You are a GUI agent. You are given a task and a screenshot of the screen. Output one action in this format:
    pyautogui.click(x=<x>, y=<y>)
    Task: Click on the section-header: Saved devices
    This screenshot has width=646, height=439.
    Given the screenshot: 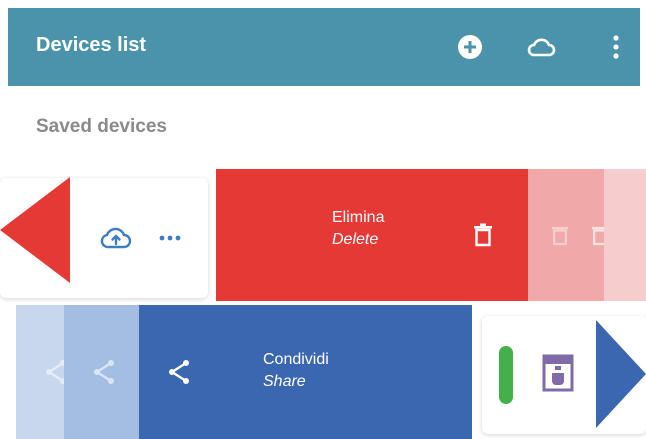 What is the action you would take?
    pyautogui.click(x=101, y=126)
    